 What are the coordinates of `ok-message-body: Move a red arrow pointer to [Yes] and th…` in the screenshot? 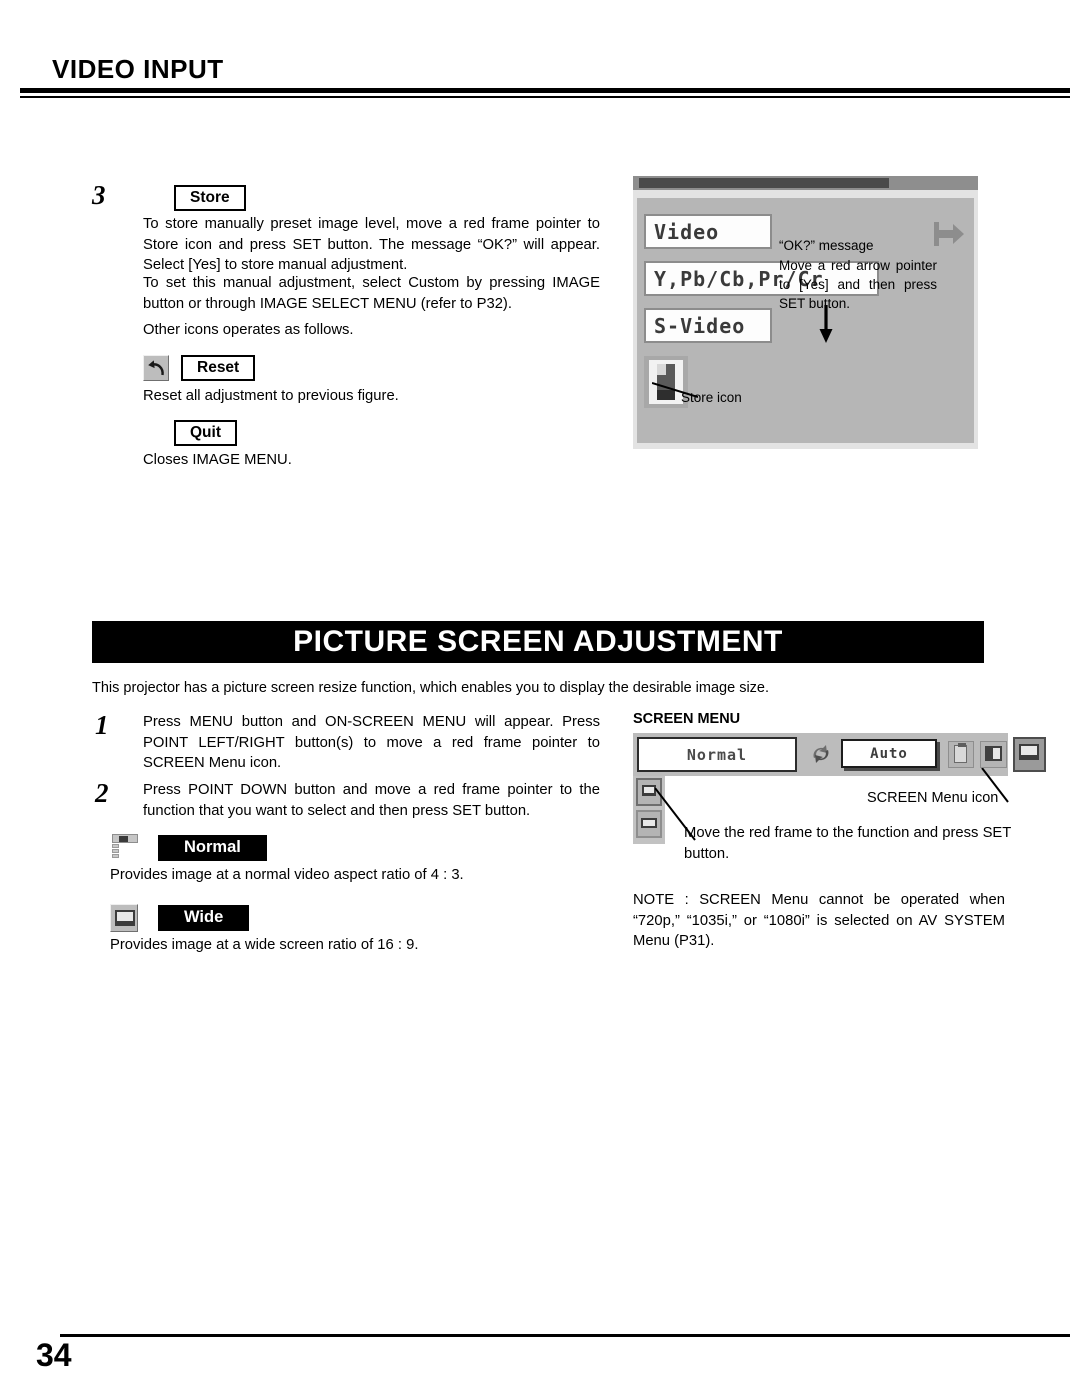 It's located at (858, 284).